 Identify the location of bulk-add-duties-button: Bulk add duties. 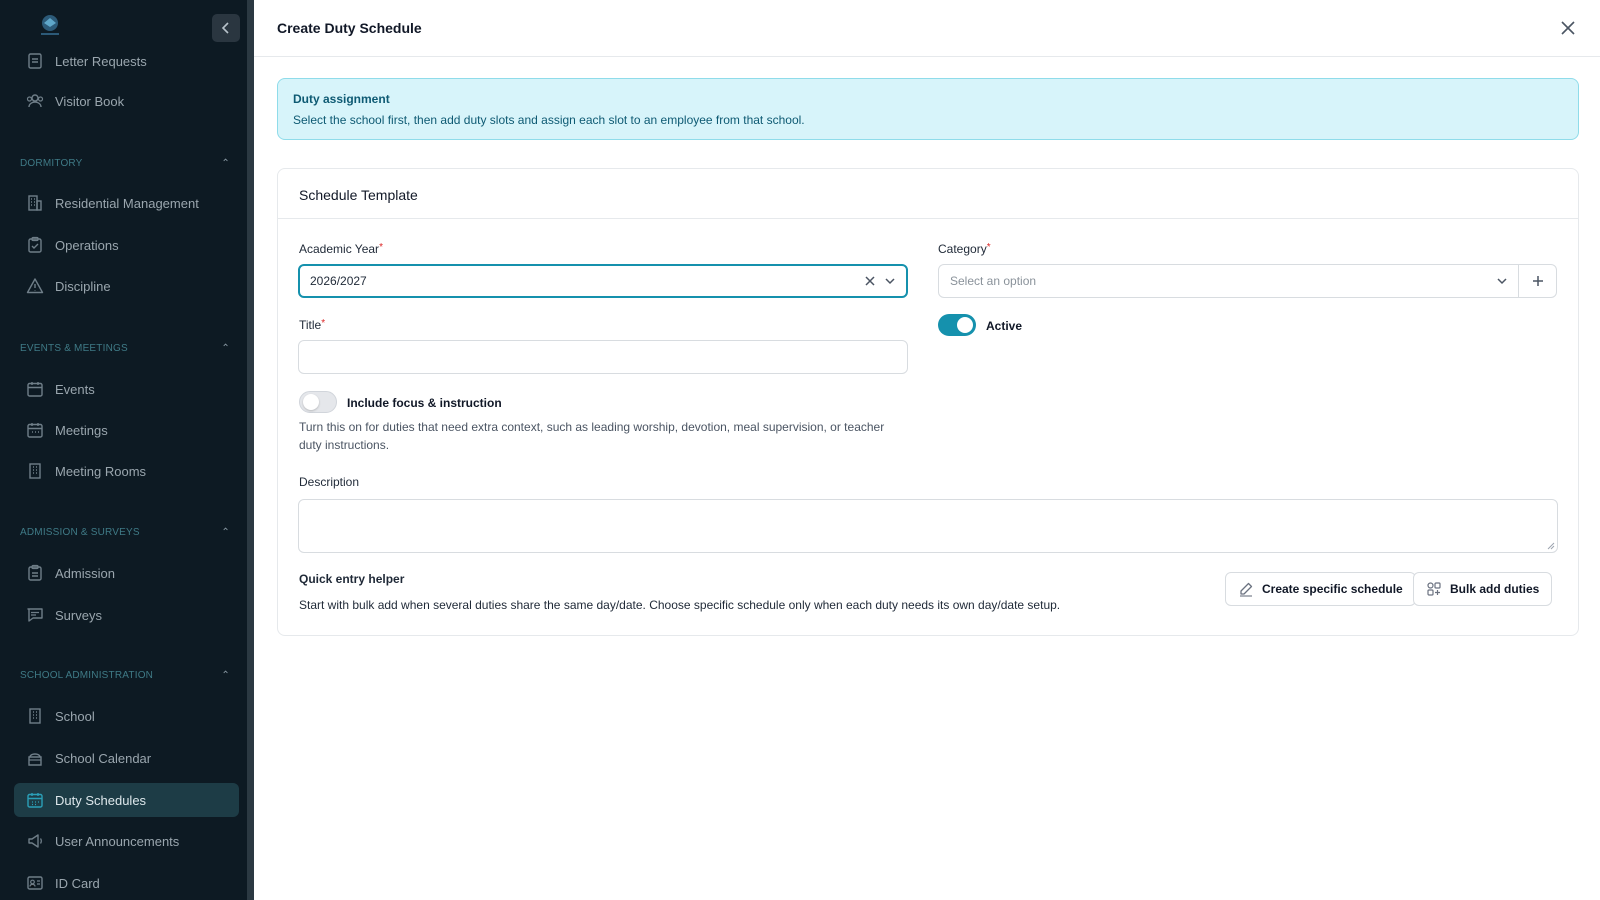
(1483, 589).